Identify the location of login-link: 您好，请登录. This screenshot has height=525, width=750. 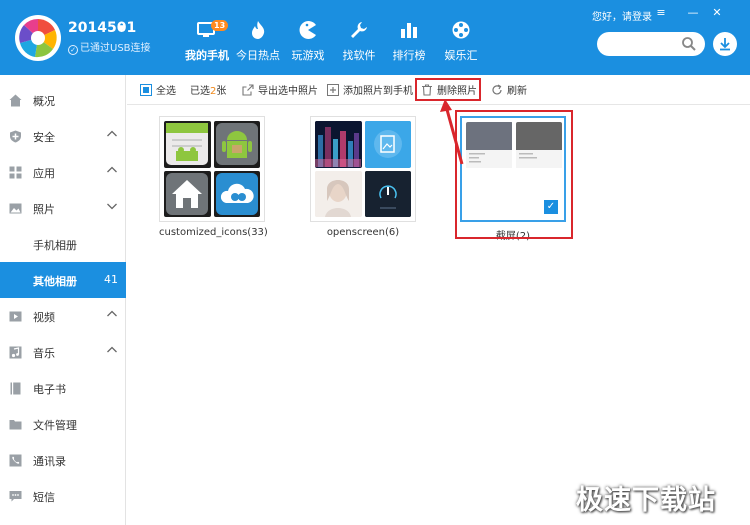
(622, 15).